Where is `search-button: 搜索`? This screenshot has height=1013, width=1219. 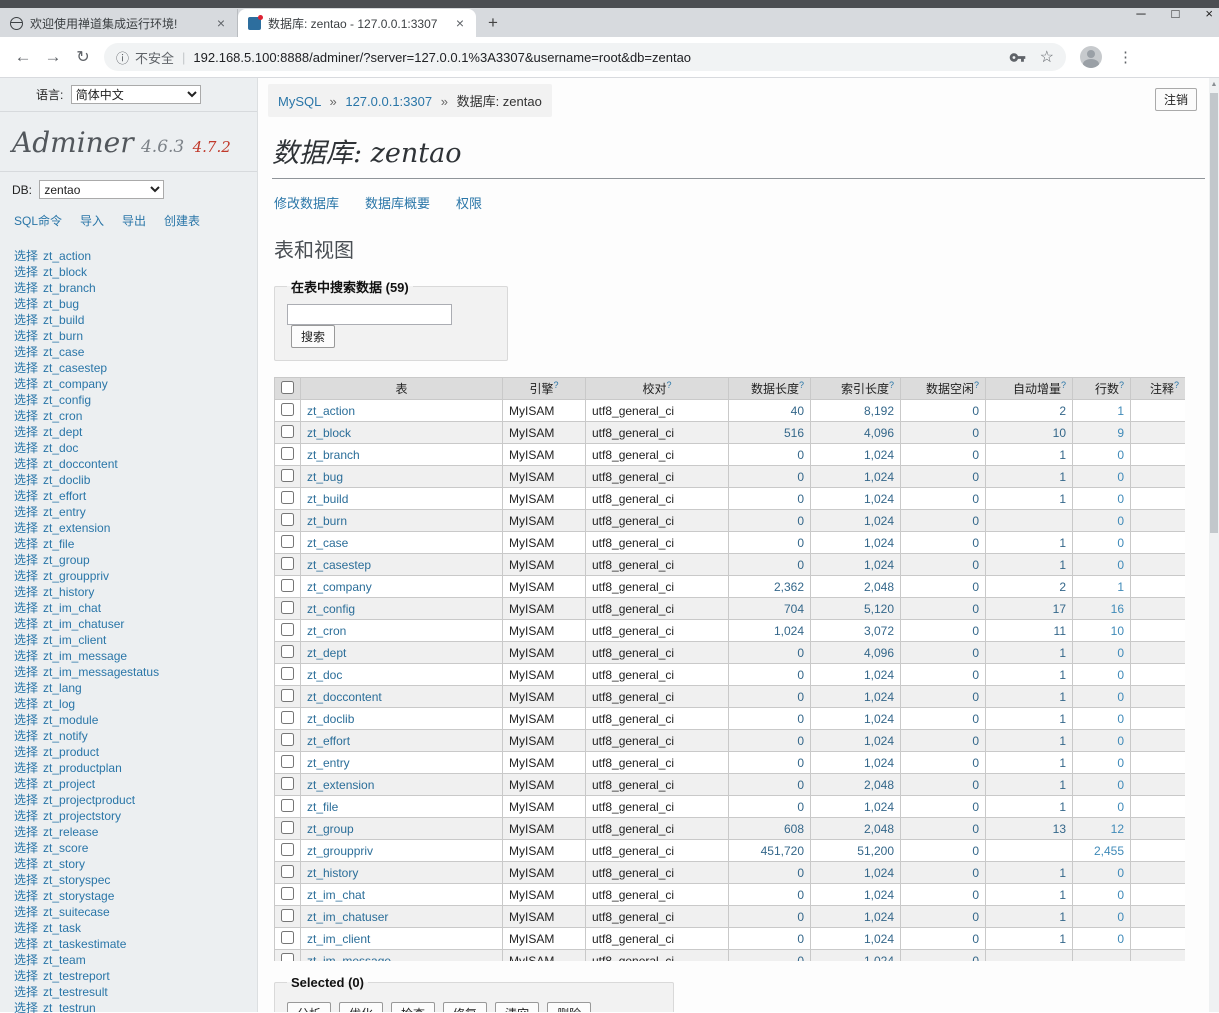
search-button: 搜索 is located at coordinates (313, 336).